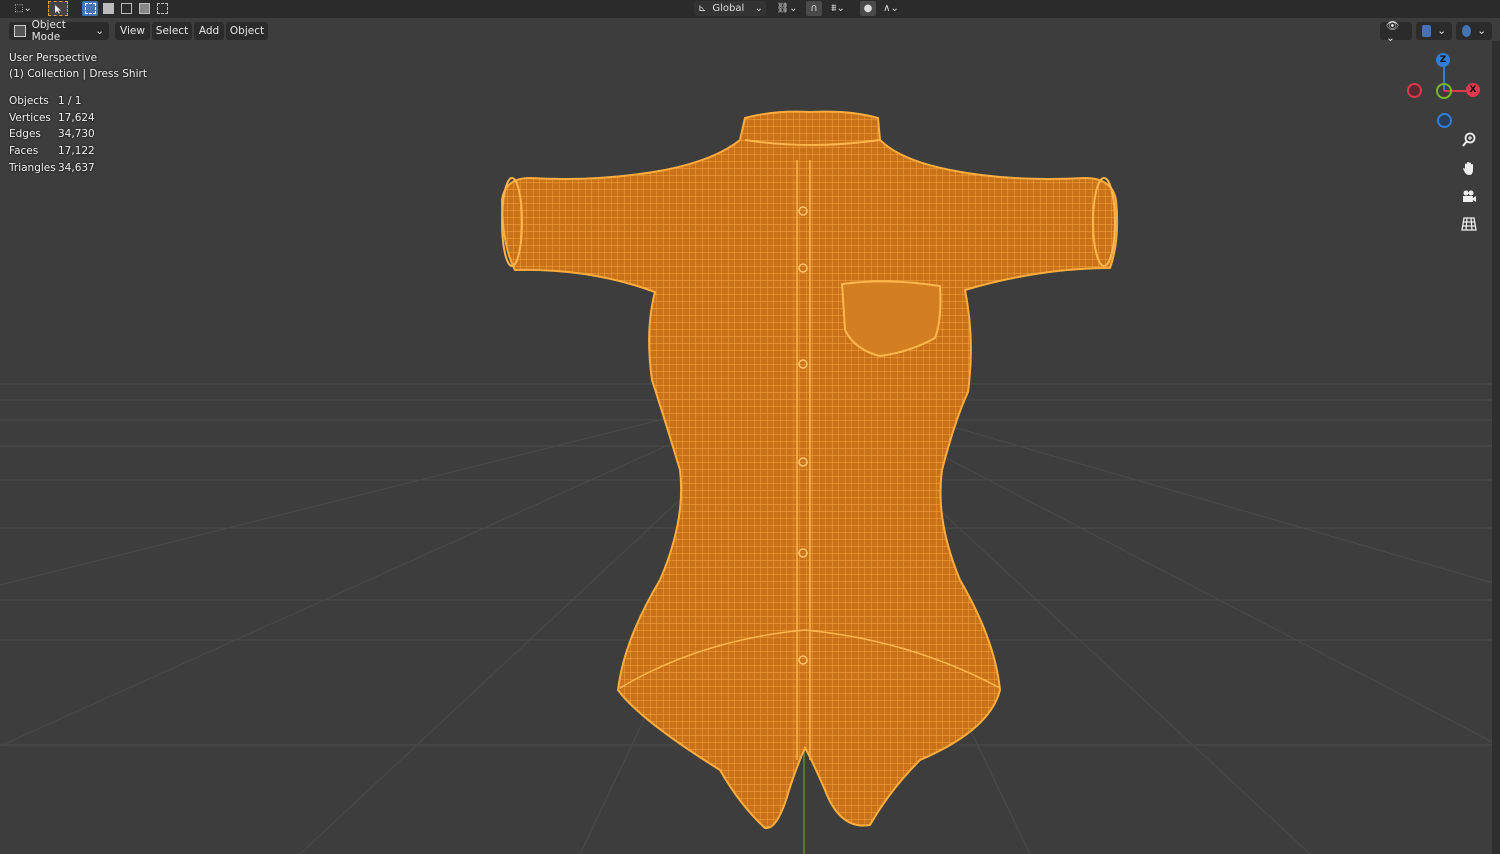 Image resolution: width=1500 pixels, height=854 pixels. Describe the element at coordinates (172, 31) in the screenshot. I see `menu-select: Select` at that location.